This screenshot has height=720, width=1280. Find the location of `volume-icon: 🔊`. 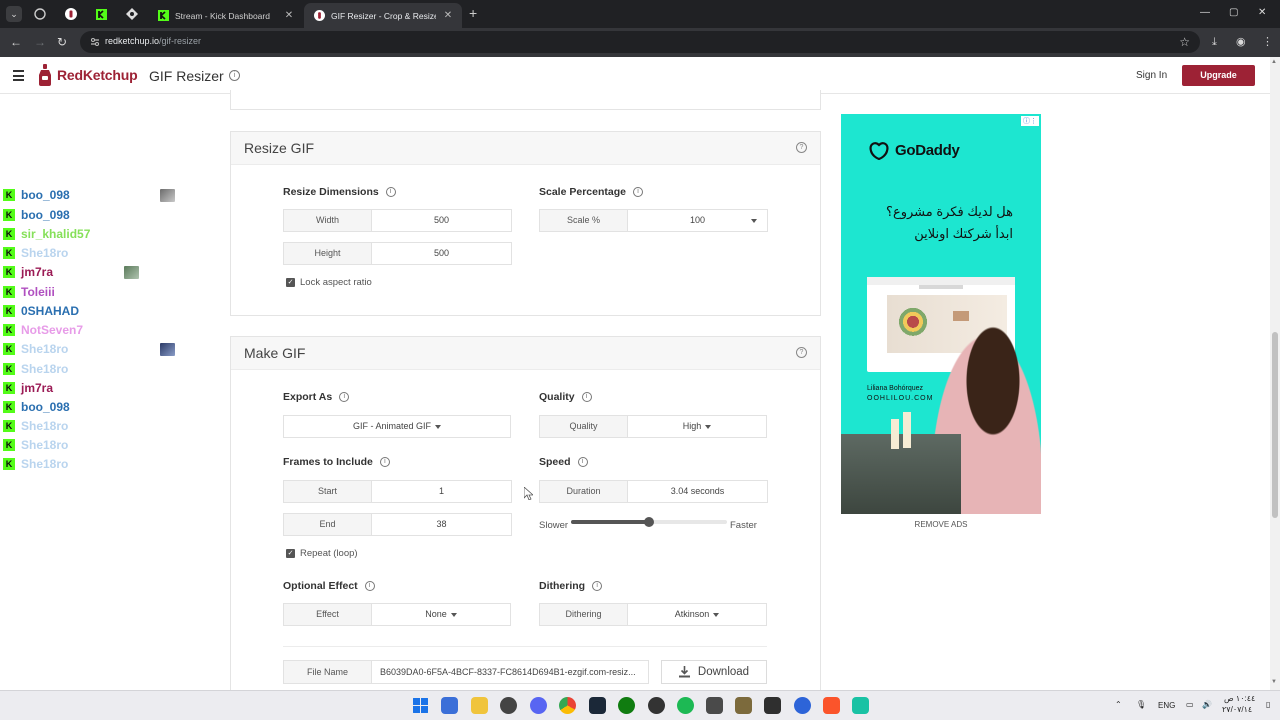

volume-icon: 🔊 is located at coordinates (1207, 704).